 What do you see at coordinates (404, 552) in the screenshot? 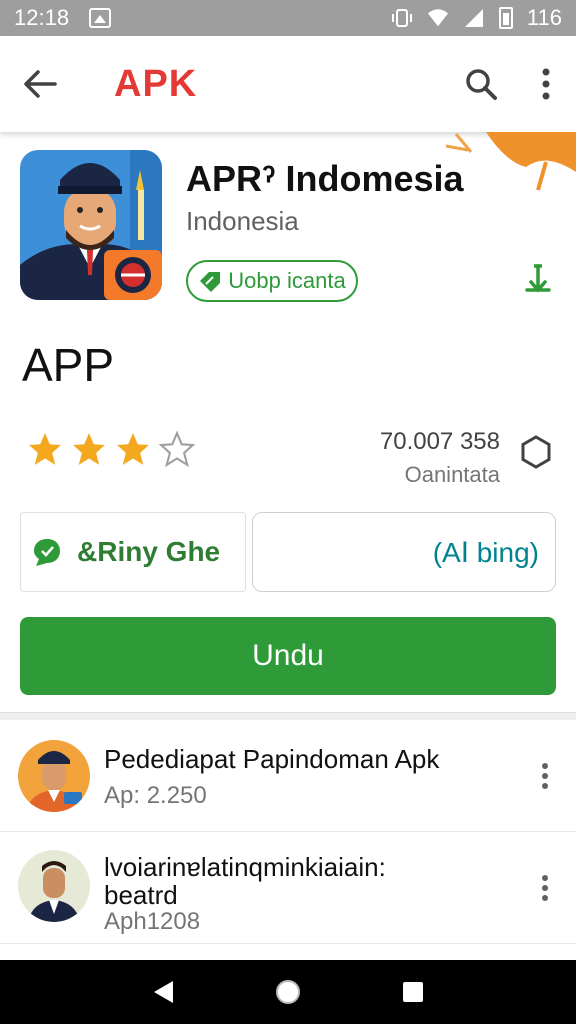
I see `secondary-button: (AⅠ bing)` at bounding box center [404, 552].